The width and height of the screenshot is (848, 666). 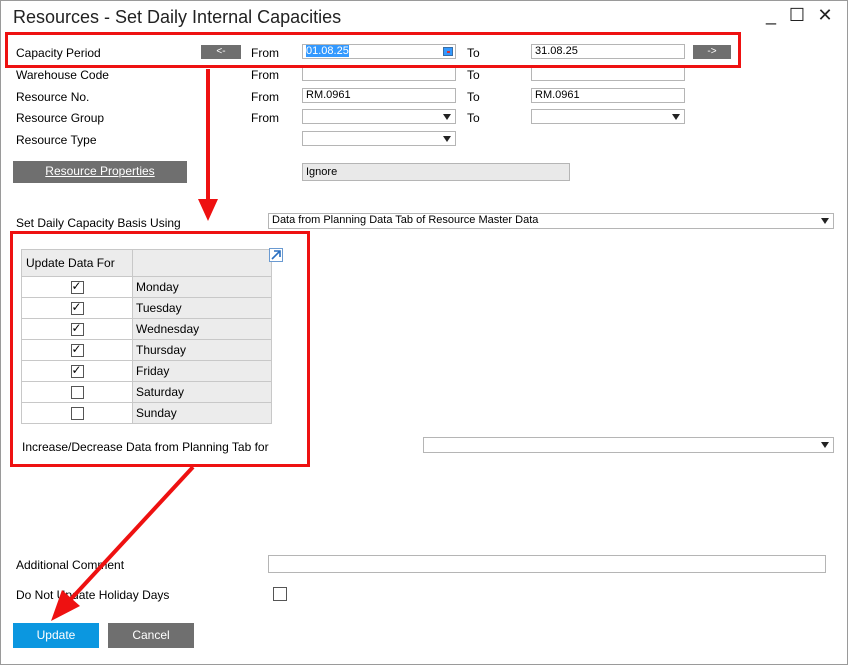 What do you see at coordinates (208, 210) in the screenshot?
I see `arrow-head-down` at bounding box center [208, 210].